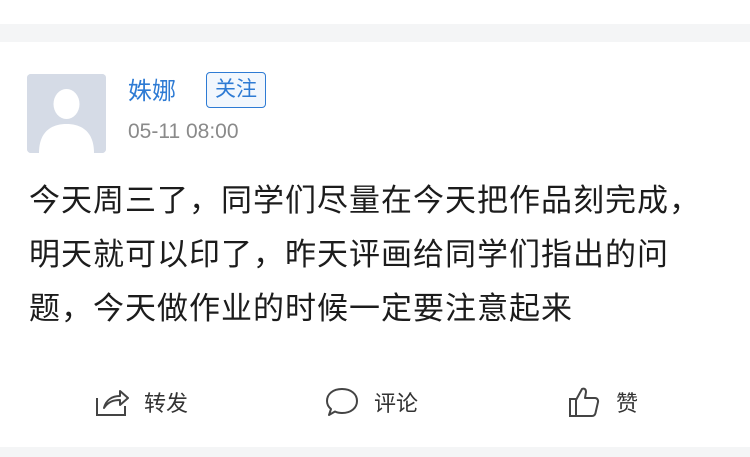  I want to click on thumbs-up-icon, so click(584, 402).